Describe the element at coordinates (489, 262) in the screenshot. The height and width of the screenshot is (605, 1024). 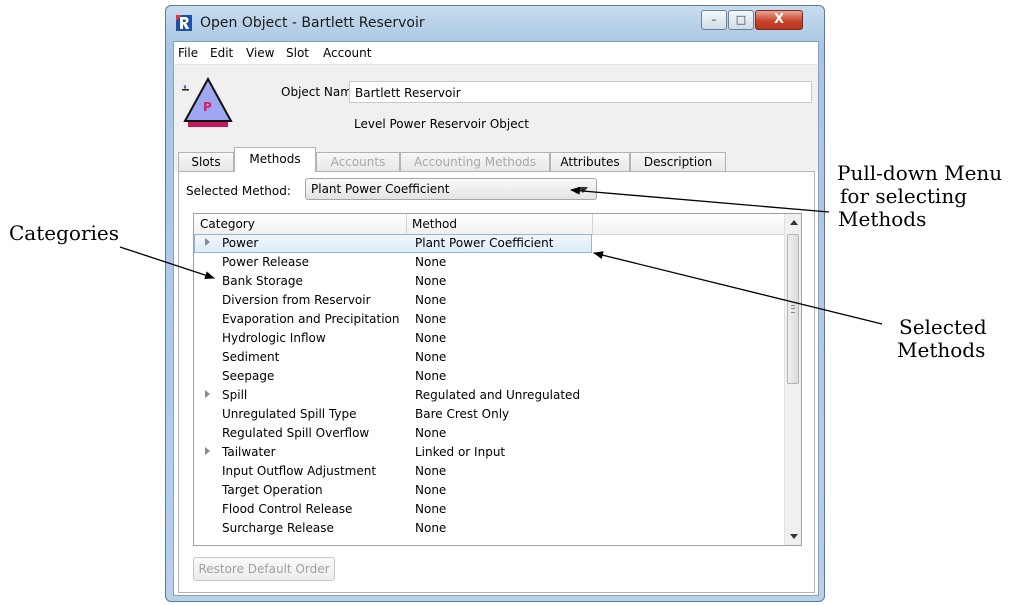
I see `table-row: Power Release None` at that location.